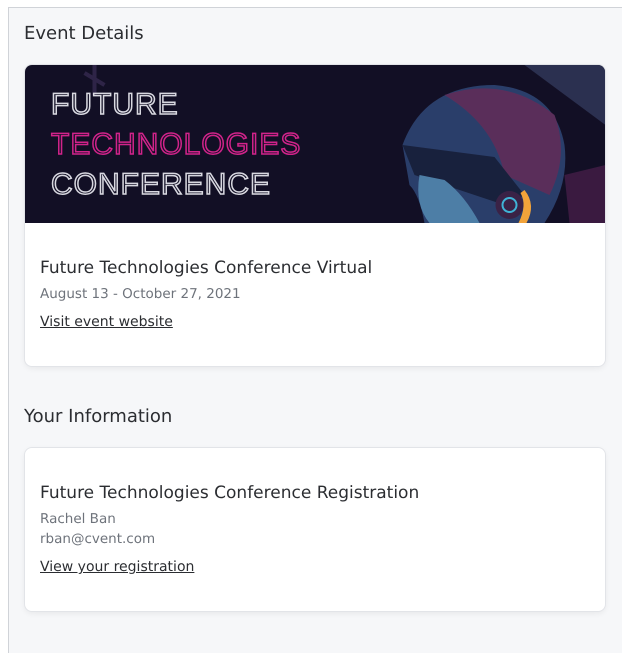 This screenshot has width=622, height=653. Describe the element at coordinates (176, 145) in the screenshot. I see `banner-title: TECHNOLOGIES` at that location.